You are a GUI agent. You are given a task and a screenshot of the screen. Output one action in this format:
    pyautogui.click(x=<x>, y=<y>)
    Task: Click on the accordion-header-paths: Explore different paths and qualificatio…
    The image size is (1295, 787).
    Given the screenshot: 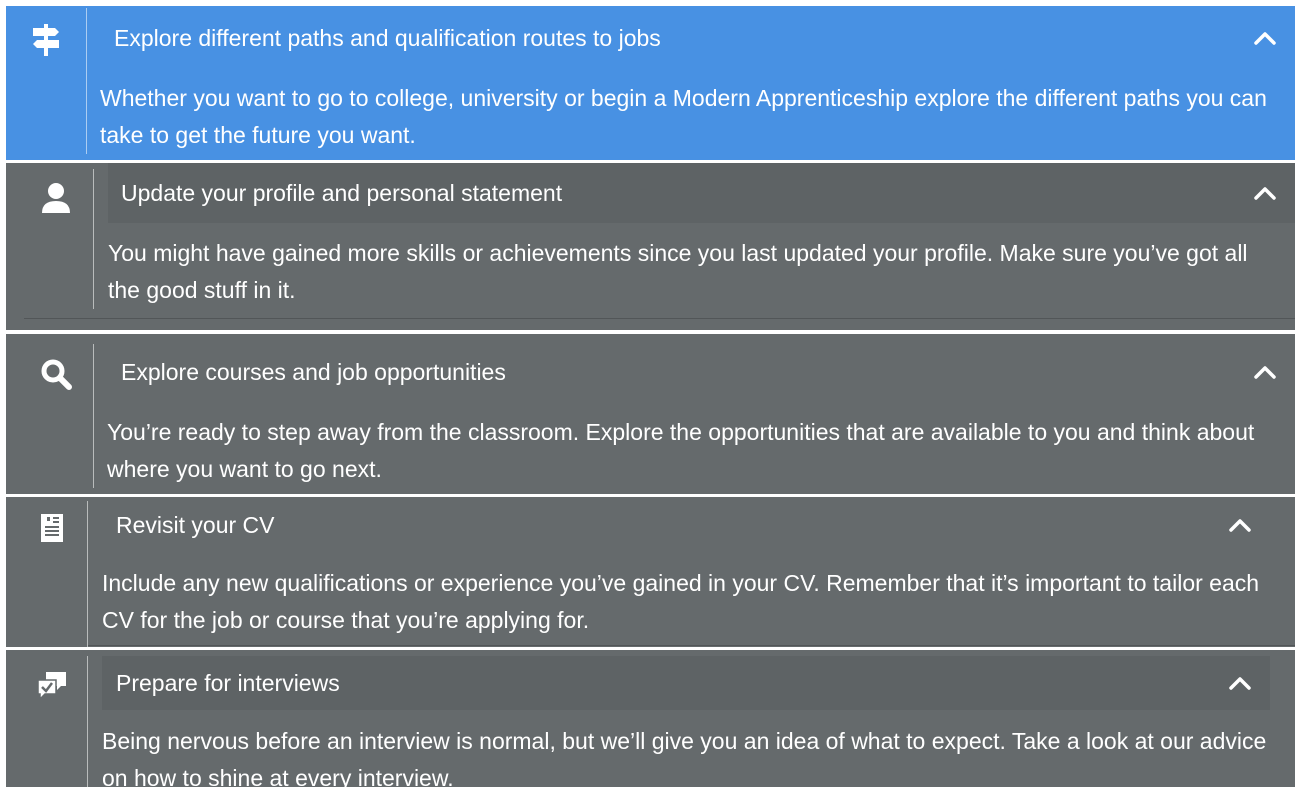 What is the action you would take?
    pyautogui.click(x=704, y=38)
    